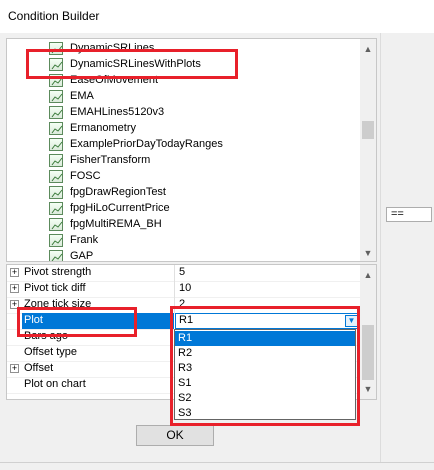 This screenshot has width=434, height=470. What do you see at coordinates (175, 435) in the screenshot?
I see `ok-button: OK` at bounding box center [175, 435].